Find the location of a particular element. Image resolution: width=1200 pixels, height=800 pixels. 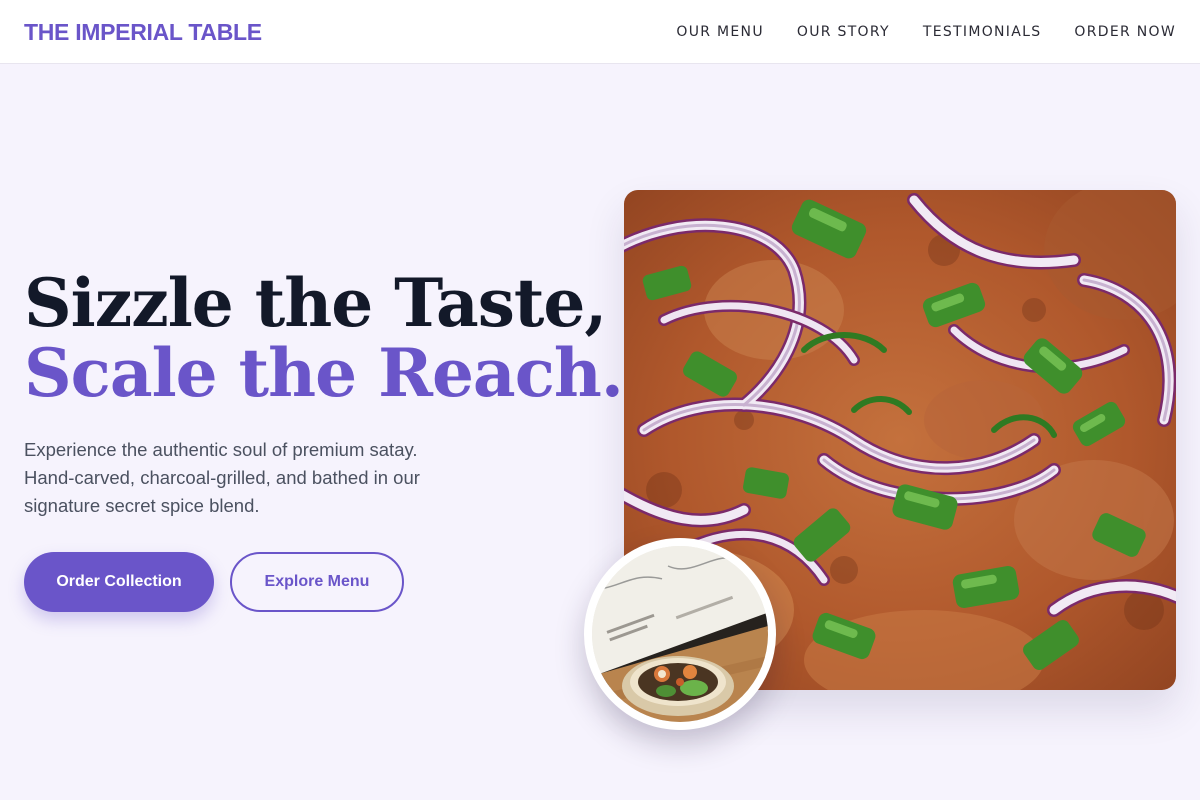

nav-link-order-now: ORDER NOW is located at coordinates (1125, 32).